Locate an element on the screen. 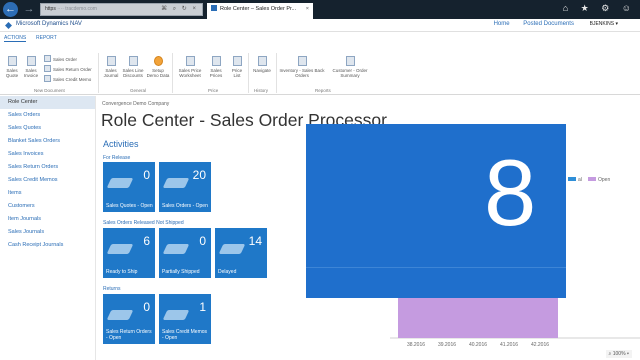 The height and width of the screenshot is (360, 640). group-general: General is located at coordinates (138, 90).